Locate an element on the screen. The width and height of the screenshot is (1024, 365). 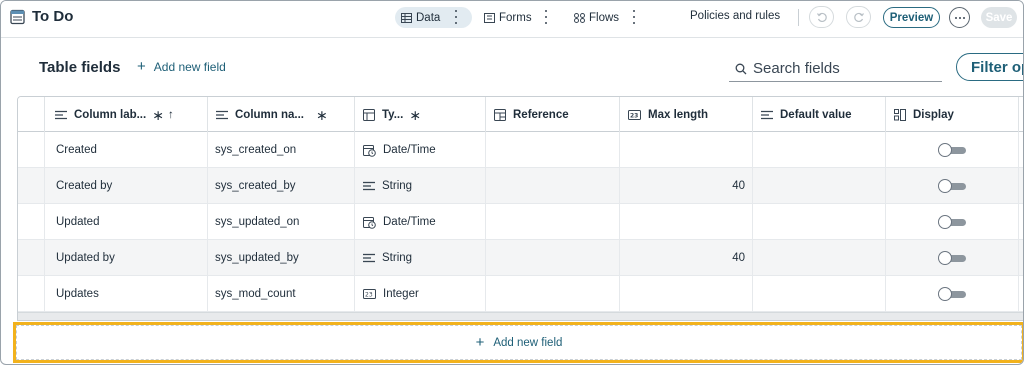
field-type-text: String is located at coordinates (397, 186).